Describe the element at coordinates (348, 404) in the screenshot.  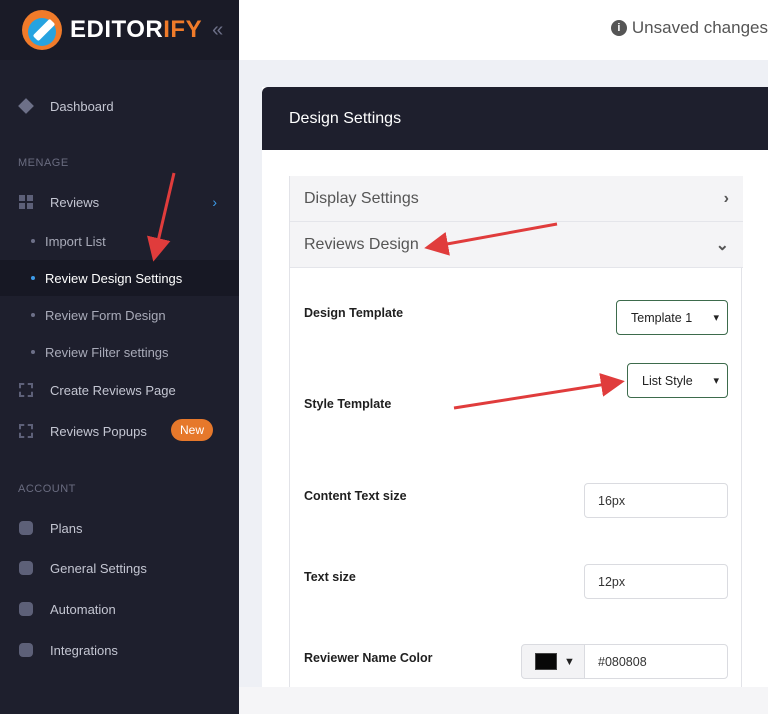
I see `style-template-label: Style Template` at that location.